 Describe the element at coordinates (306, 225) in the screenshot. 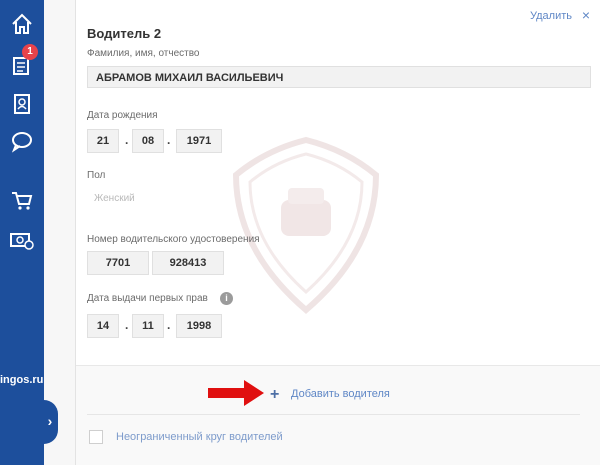

I see `shield-watermark` at that location.